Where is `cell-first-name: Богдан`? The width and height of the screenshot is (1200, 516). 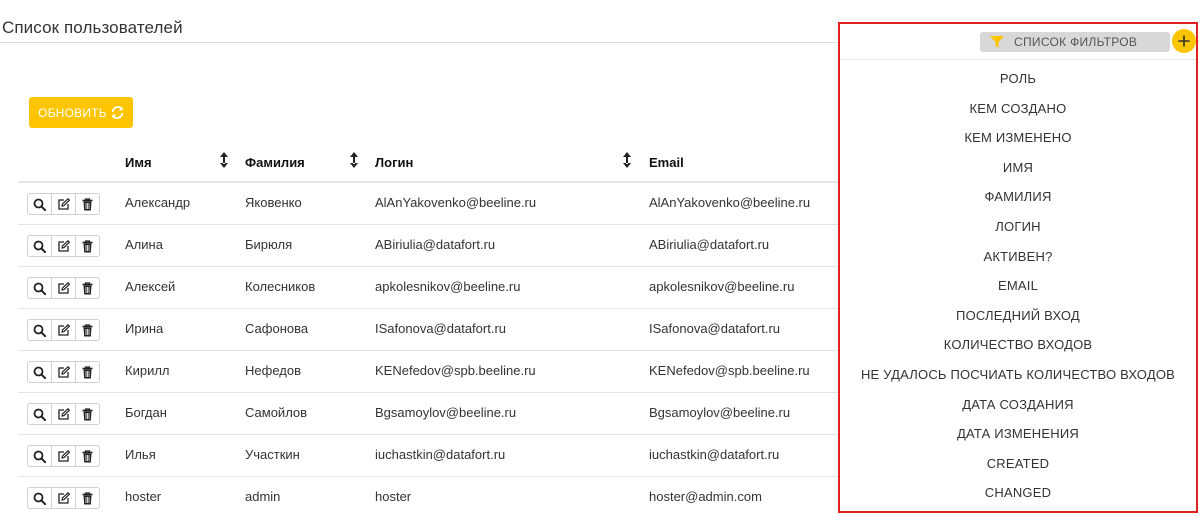
cell-first-name: Богдан is located at coordinates (146, 412).